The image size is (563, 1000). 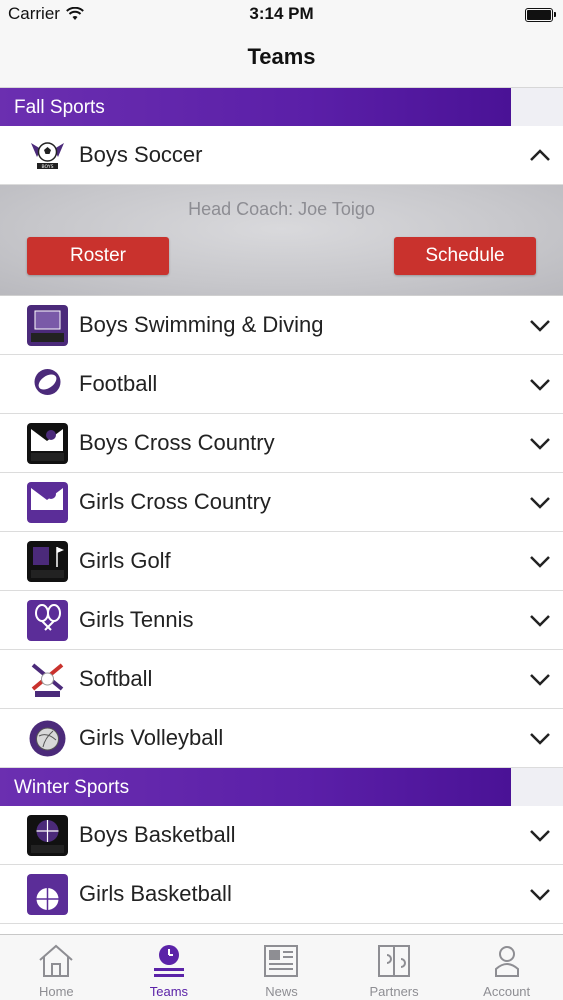 What do you see at coordinates (281, 107) in the screenshot?
I see `section-header-fall: Fall Sports` at bounding box center [281, 107].